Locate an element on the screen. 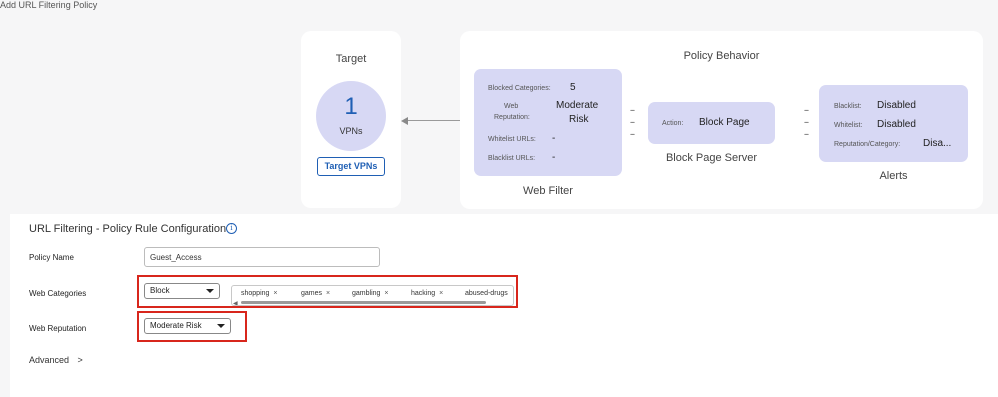  tags-scrollbar: ◀ is located at coordinates (371, 302).